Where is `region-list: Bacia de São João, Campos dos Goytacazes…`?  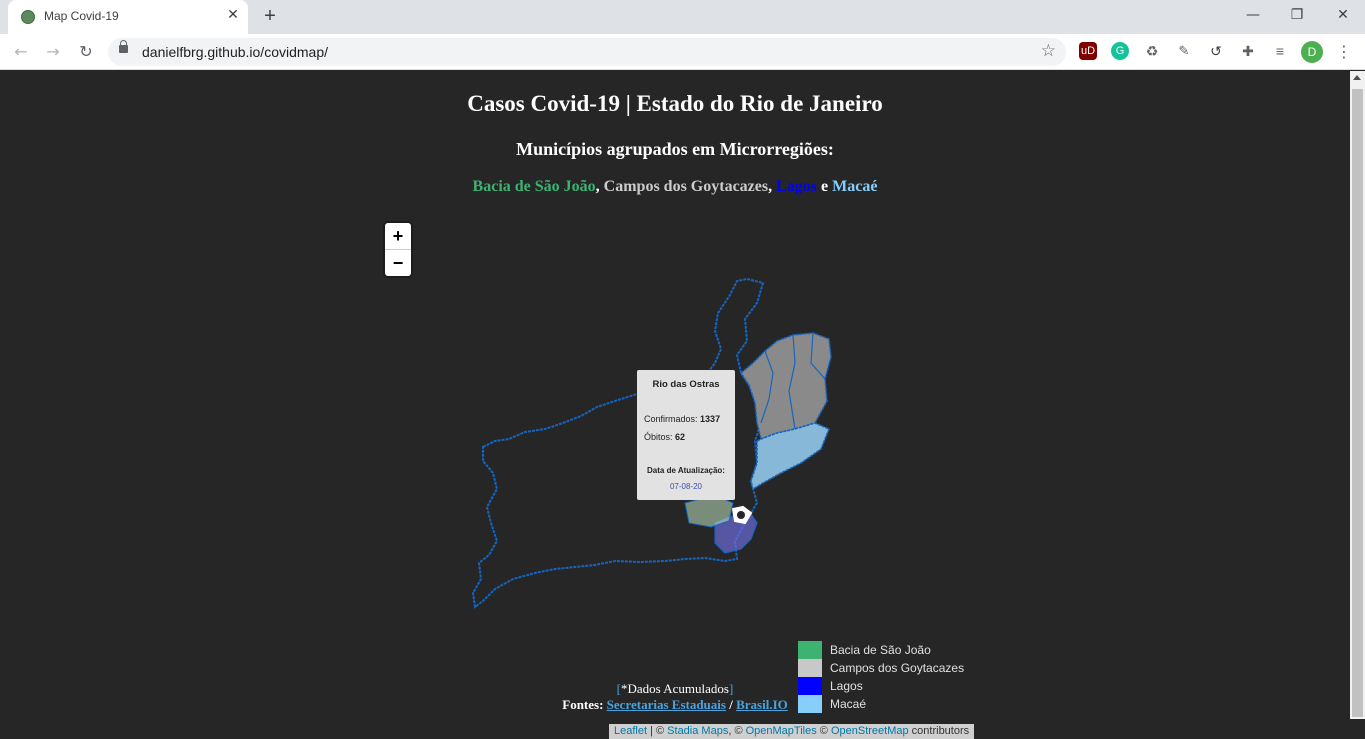 region-list: Bacia de São João, Campos dos Goytacazes… is located at coordinates (675, 187).